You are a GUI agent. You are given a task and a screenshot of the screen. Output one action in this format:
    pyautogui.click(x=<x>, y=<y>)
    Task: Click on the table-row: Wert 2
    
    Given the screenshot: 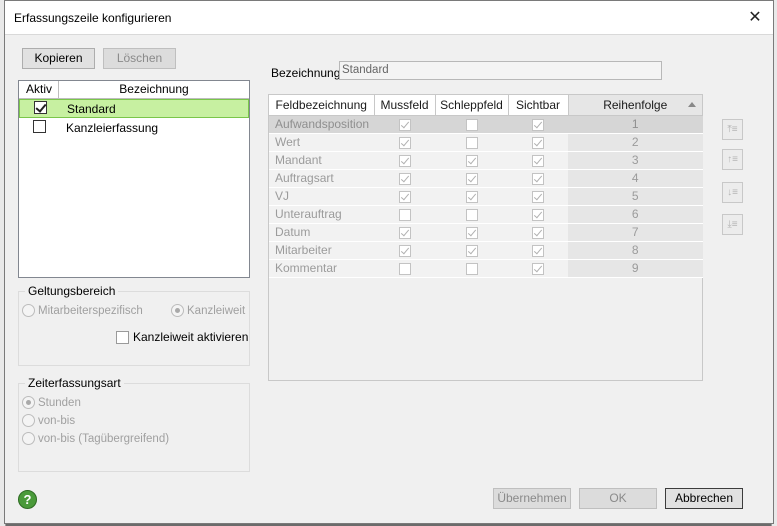 What is the action you would take?
    pyautogui.click(x=486, y=142)
    